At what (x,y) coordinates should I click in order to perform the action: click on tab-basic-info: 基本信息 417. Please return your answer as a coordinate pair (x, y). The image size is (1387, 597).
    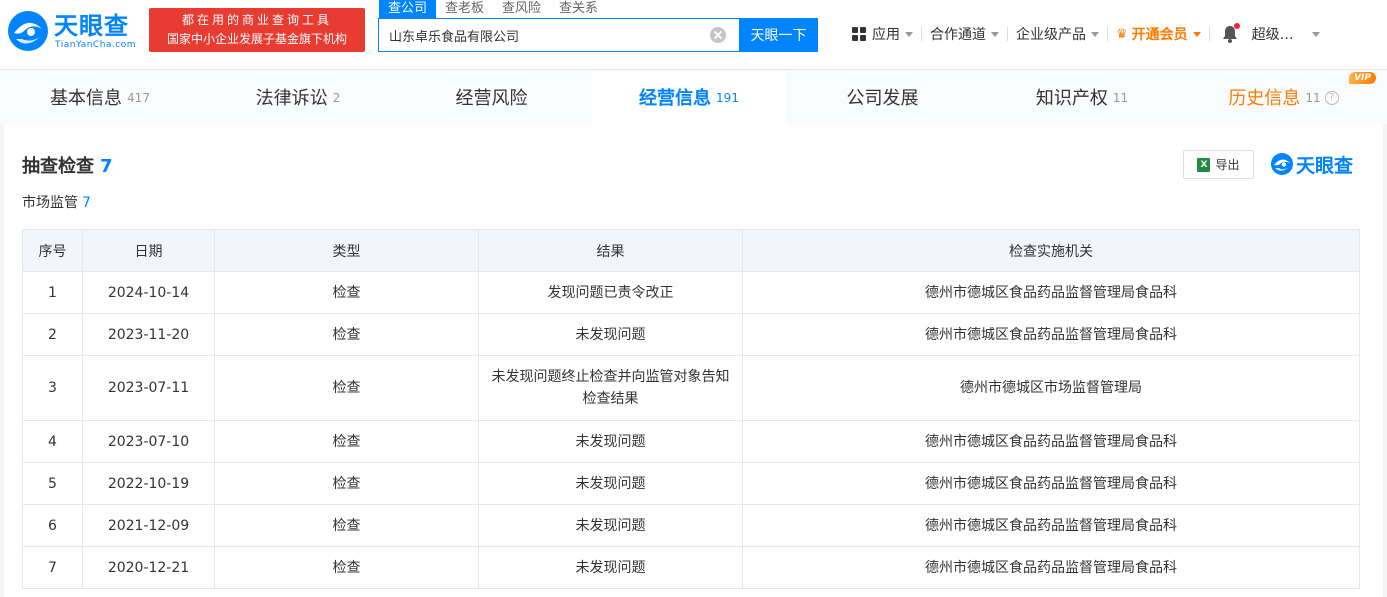
    Looking at the image, I should click on (100, 97).